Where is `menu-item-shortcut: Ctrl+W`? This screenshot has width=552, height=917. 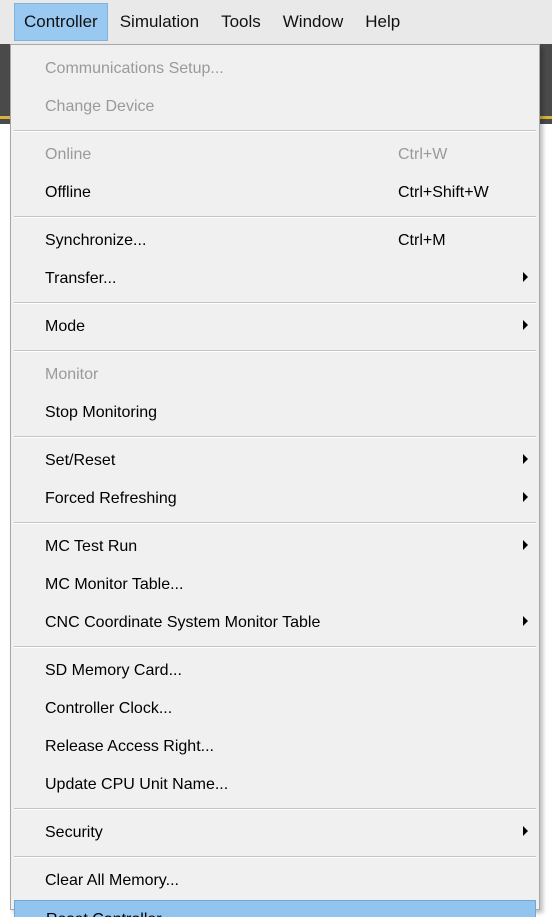
menu-item-shortcut: Ctrl+W is located at coordinates (423, 154).